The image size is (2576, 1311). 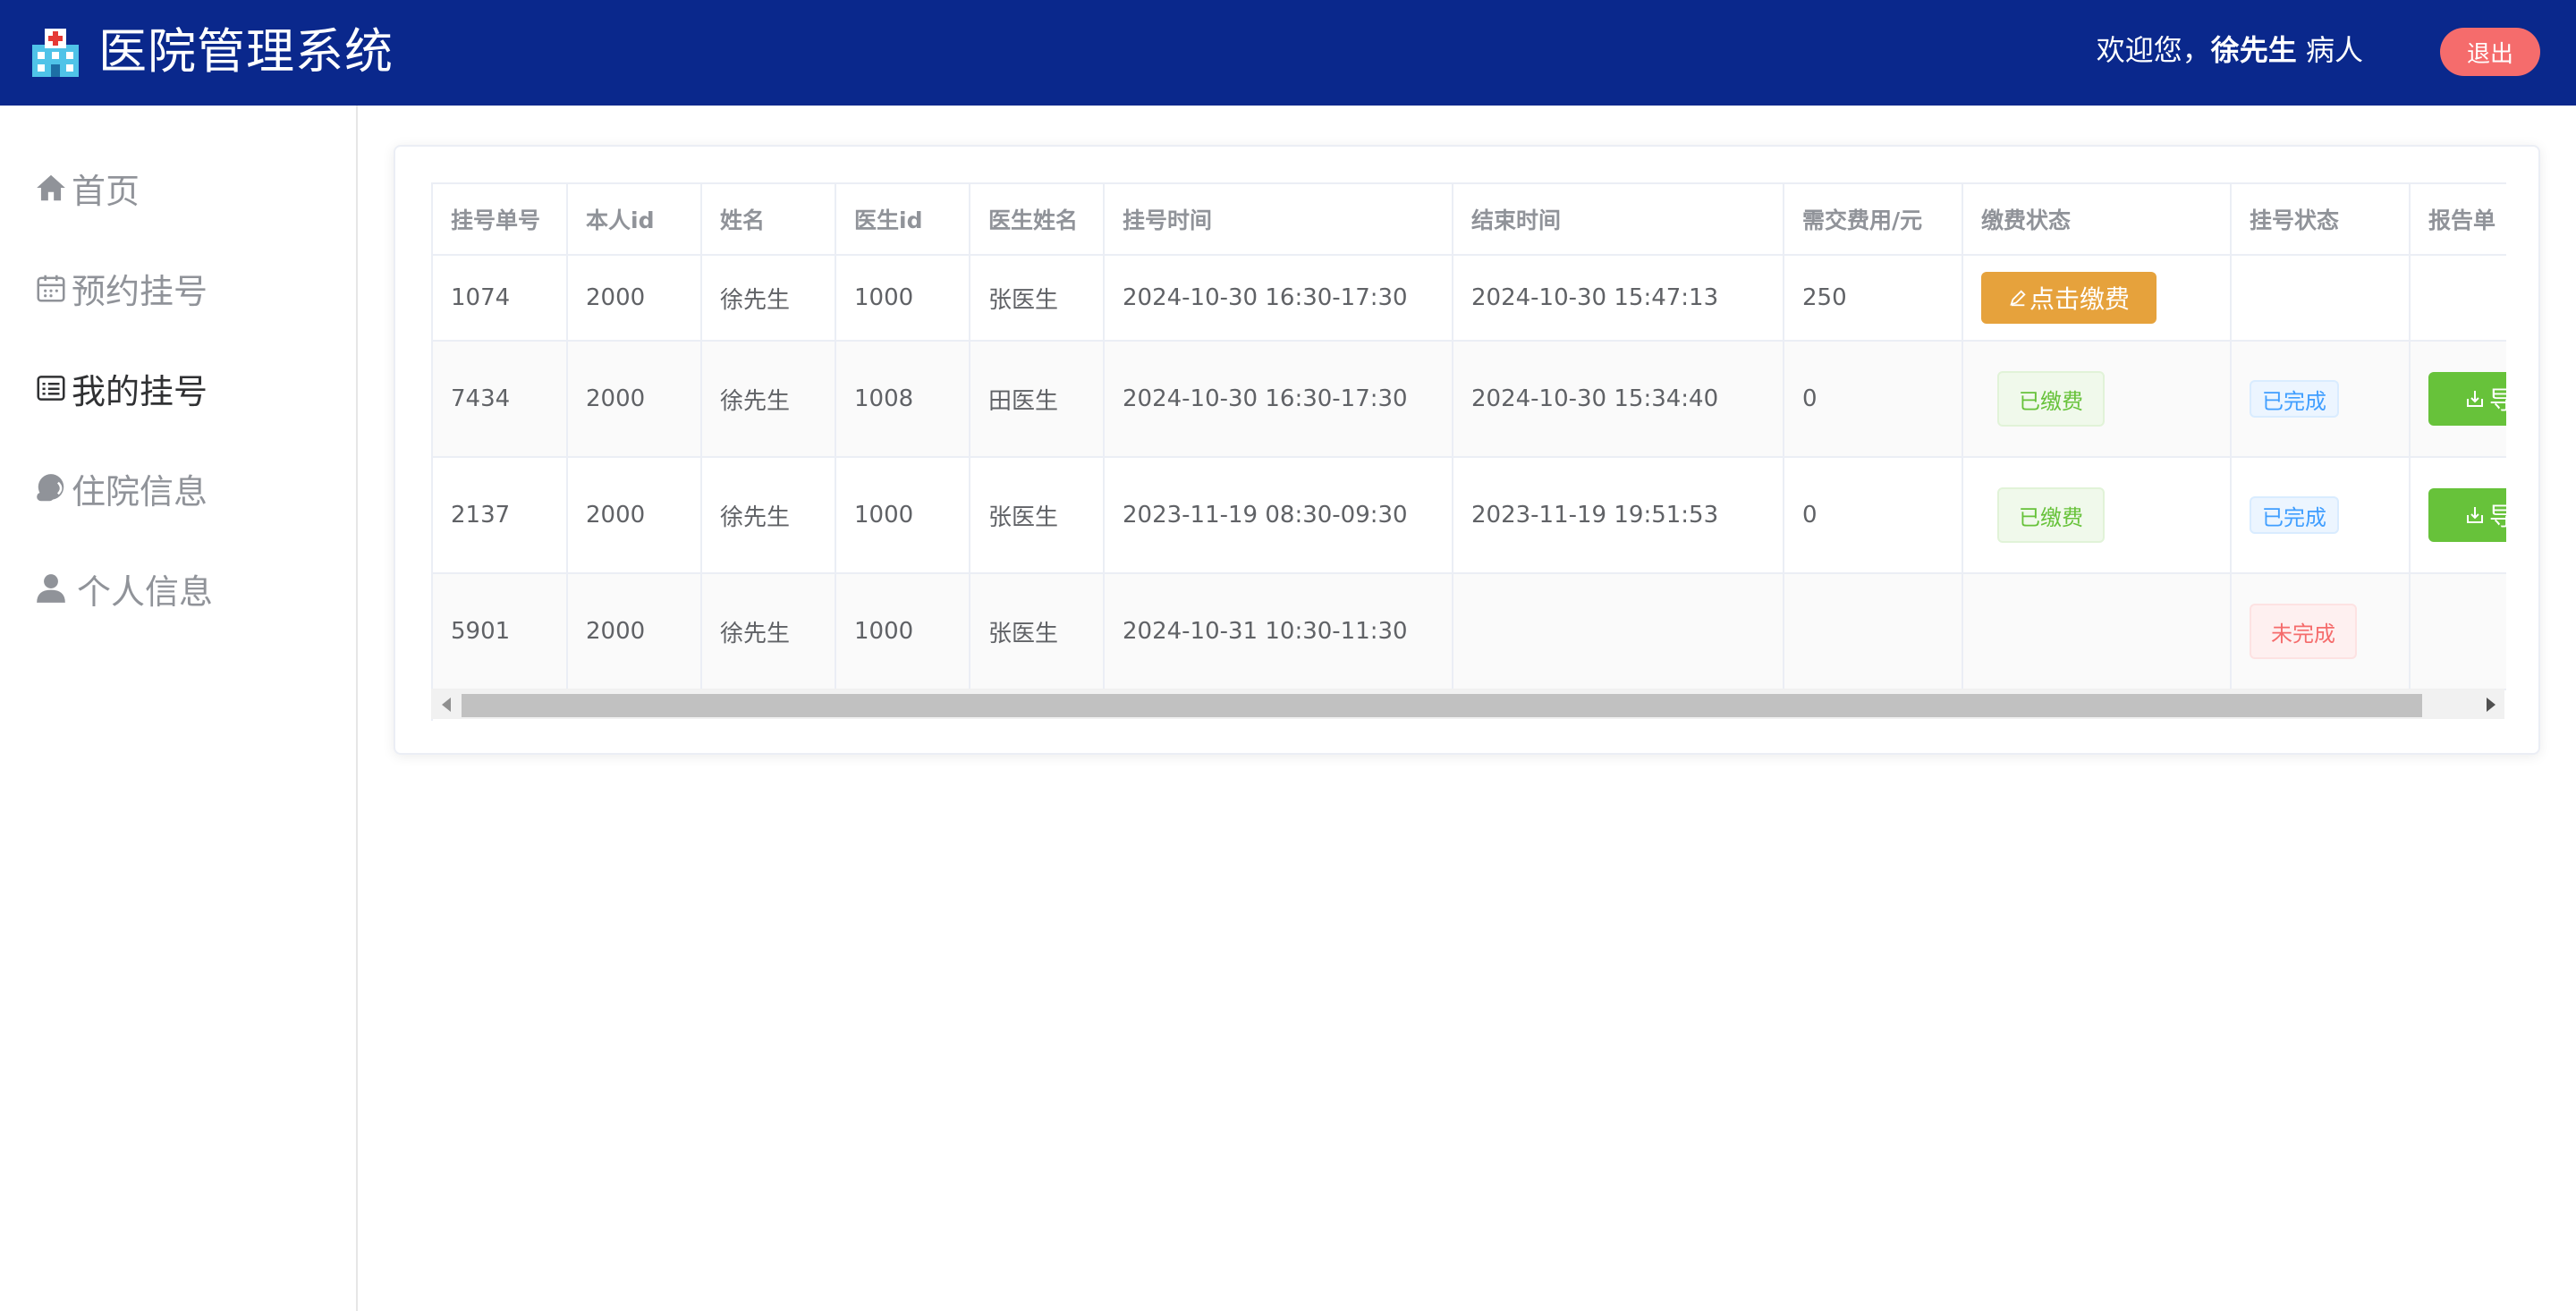 What do you see at coordinates (1873, 220) in the screenshot?
I see `col-header-fee: 需交费用/元` at bounding box center [1873, 220].